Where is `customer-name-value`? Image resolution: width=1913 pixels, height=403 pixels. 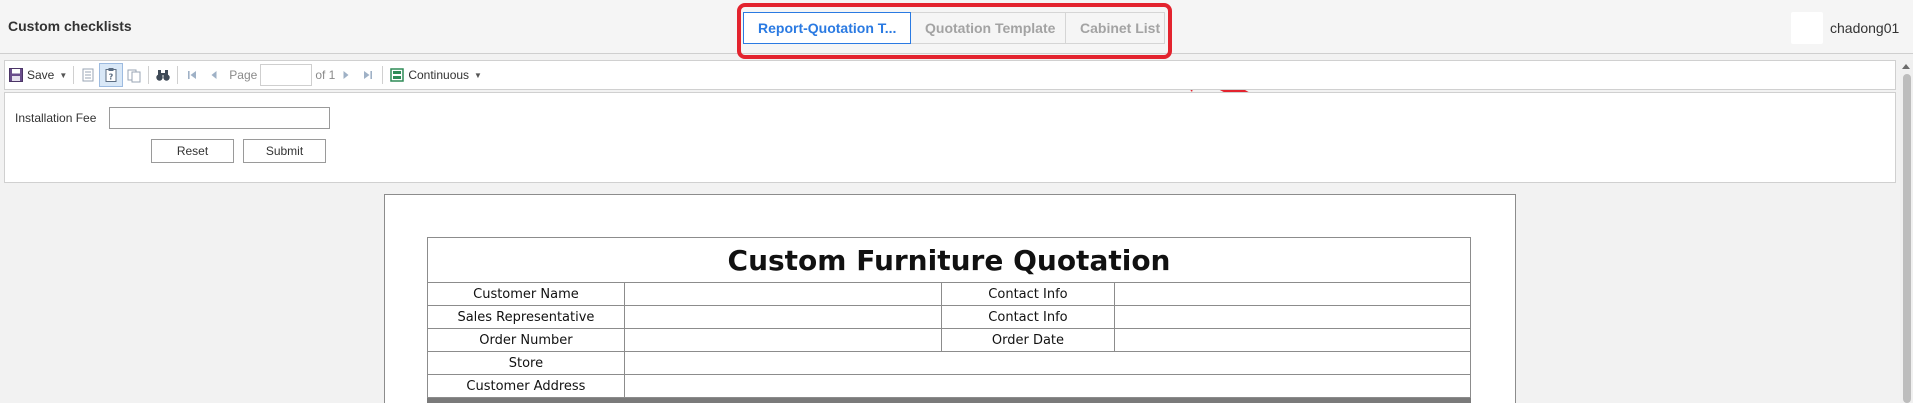 customer-name-value is located at coordinates (782, 294).